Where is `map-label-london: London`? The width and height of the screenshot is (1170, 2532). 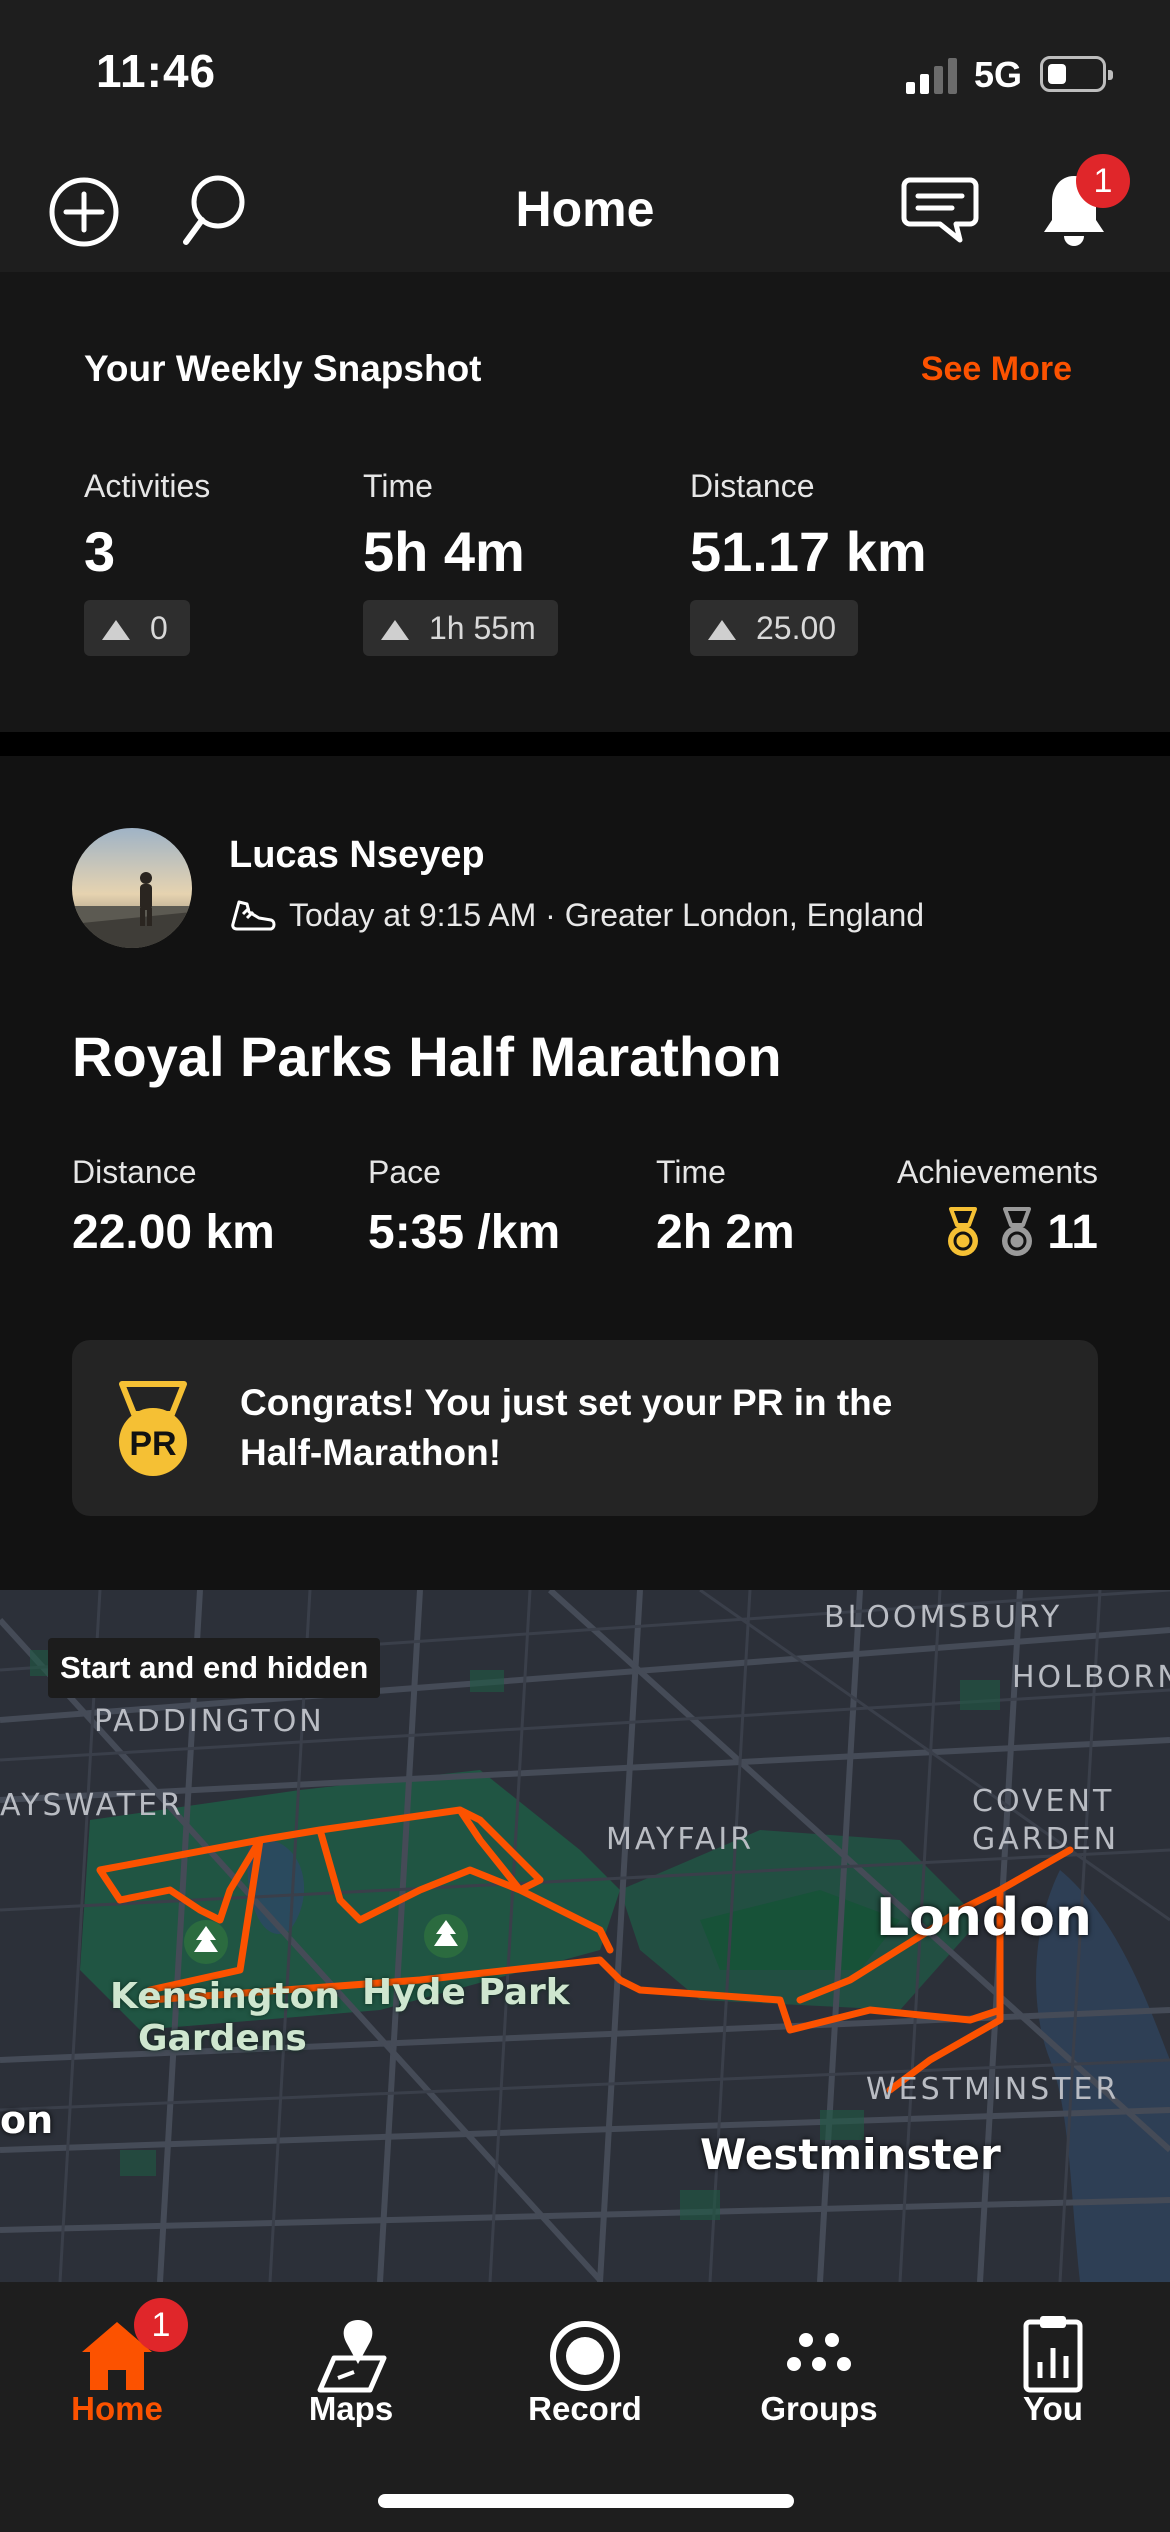 map-label-london: London is located at coordinates (984, 1918).